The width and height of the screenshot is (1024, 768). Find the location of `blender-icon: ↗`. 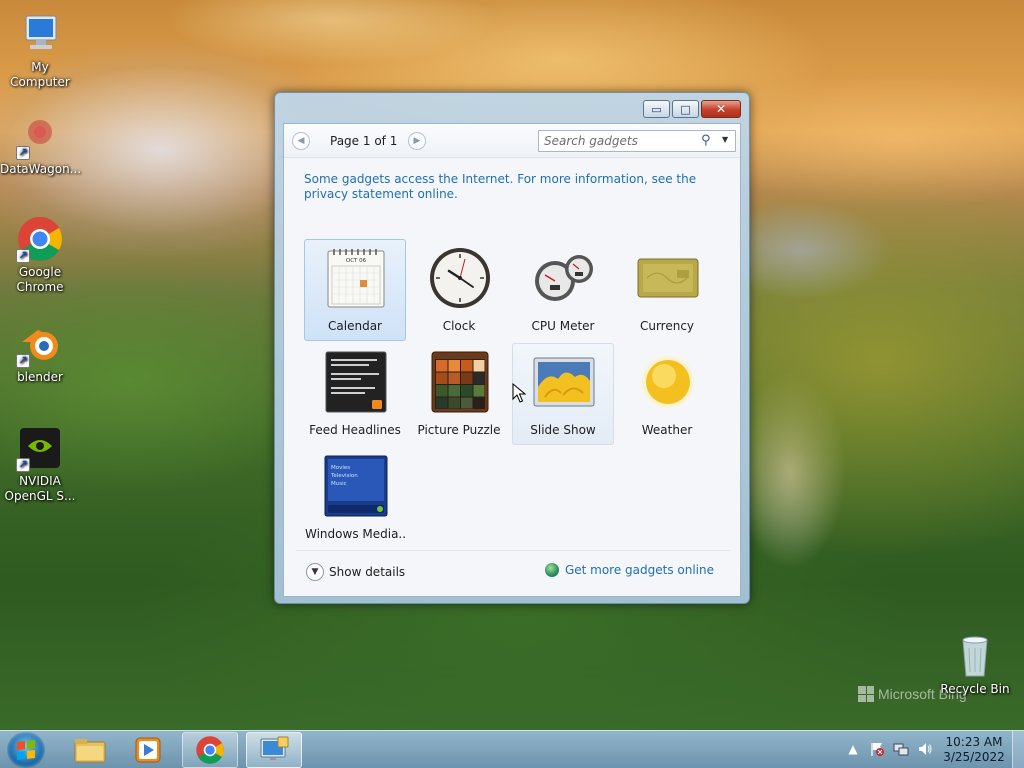

blender-icon: ↗ is located at coordinates (40, 344).